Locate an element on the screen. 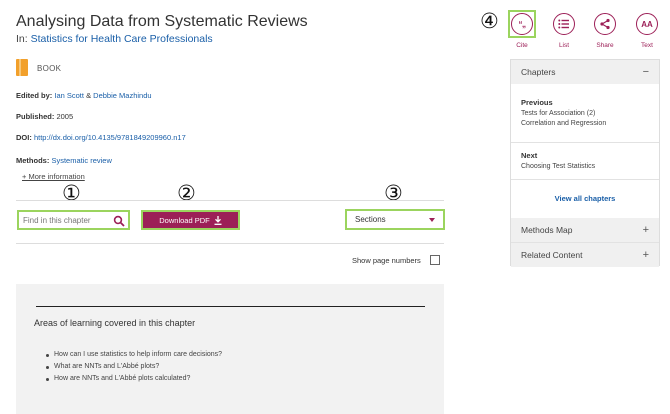 The image size is (670, 414). methods-label: Methods: is located at coordinates (33, 160).